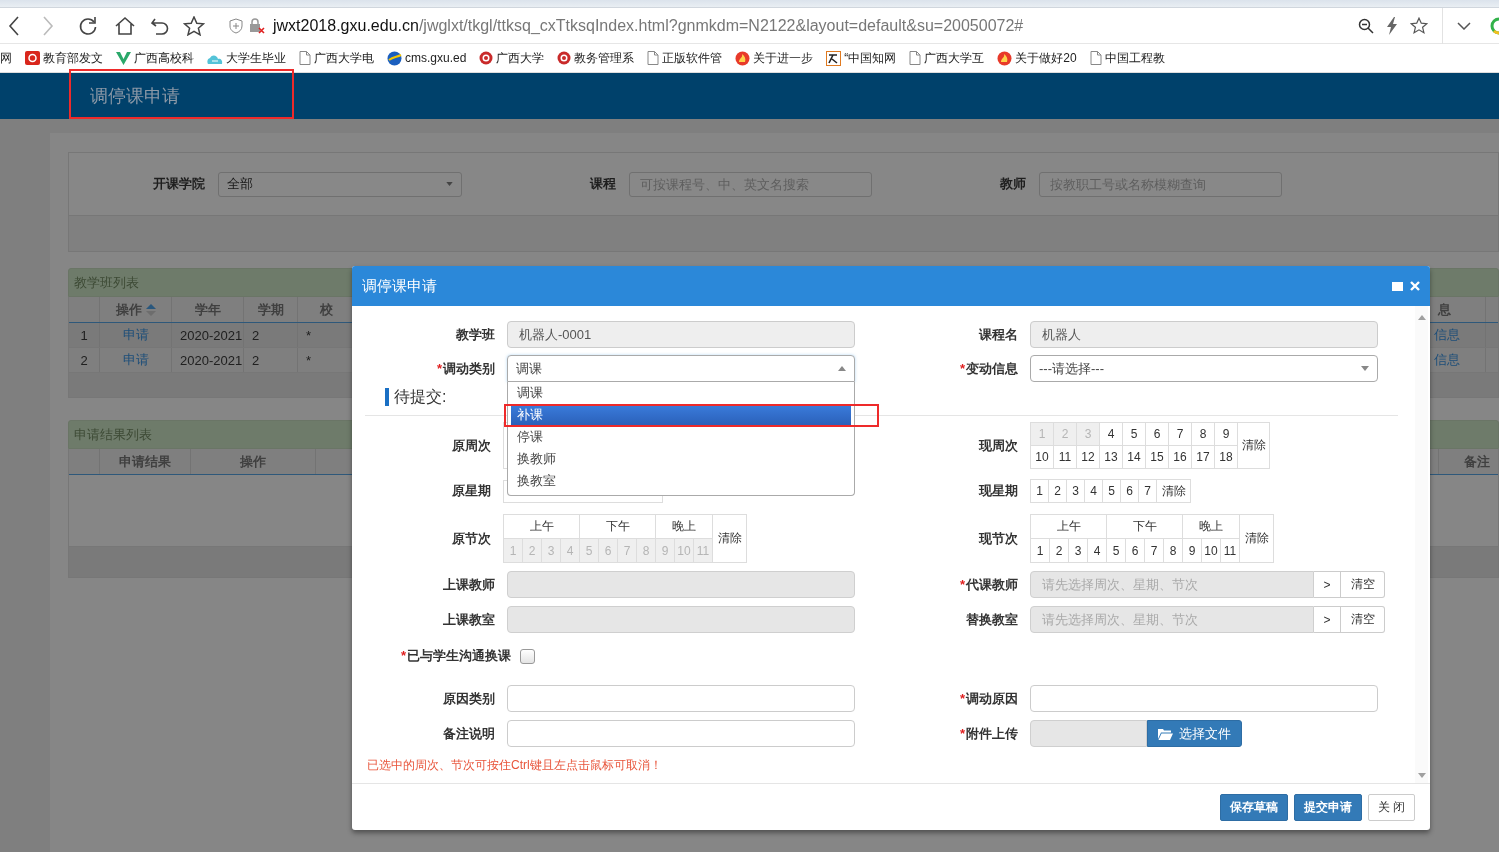 This screenshot has height=852, width=1499. I want to click on period-cell: 5, so click(1116, 551).